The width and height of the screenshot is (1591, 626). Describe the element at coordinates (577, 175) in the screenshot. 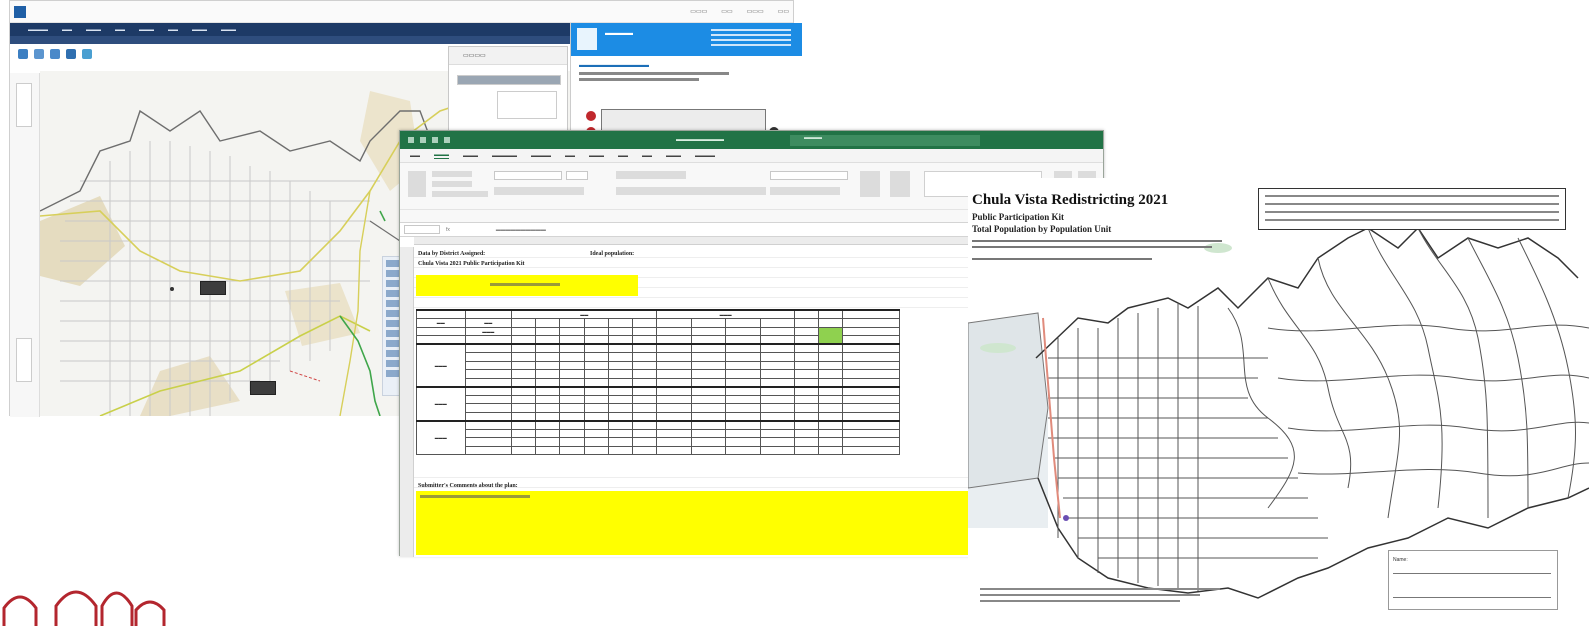

I see `font-size-select` at that location.